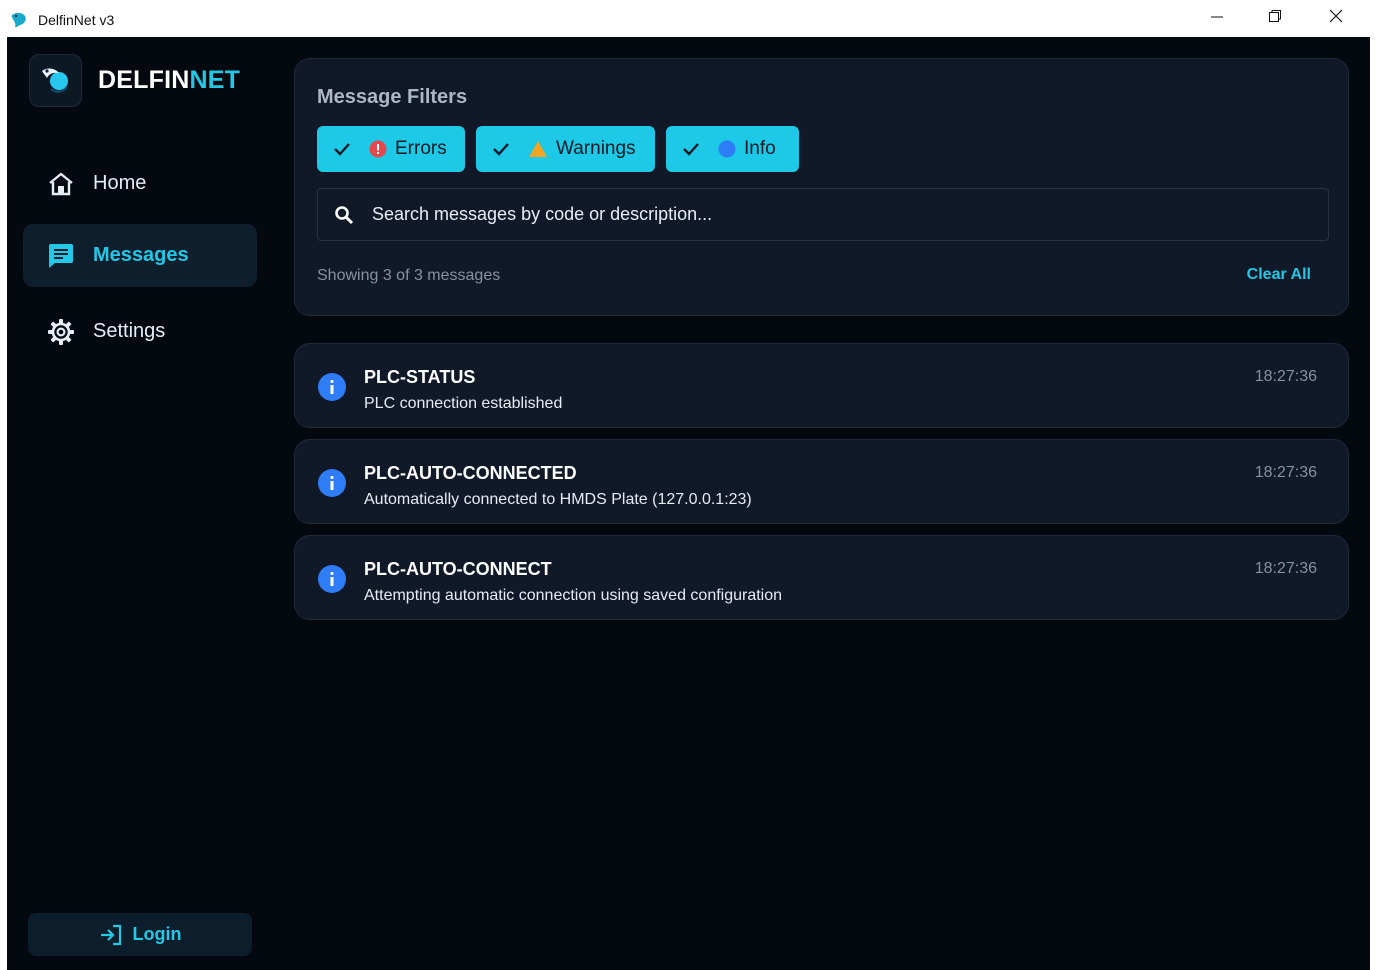  What do you see at coordinates (55, 80) in the screenshot?
I see `brand-logo-icon` at bounding box center [55, 80].